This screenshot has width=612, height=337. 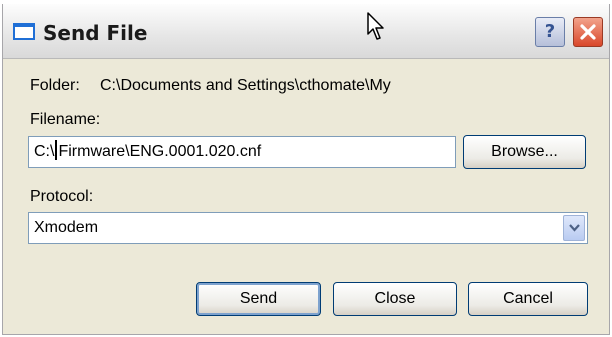 What do you see at coordinates (65, 119) in the screenshot?
I see `filename-label: Filename:` at bounding box center [65, 119].